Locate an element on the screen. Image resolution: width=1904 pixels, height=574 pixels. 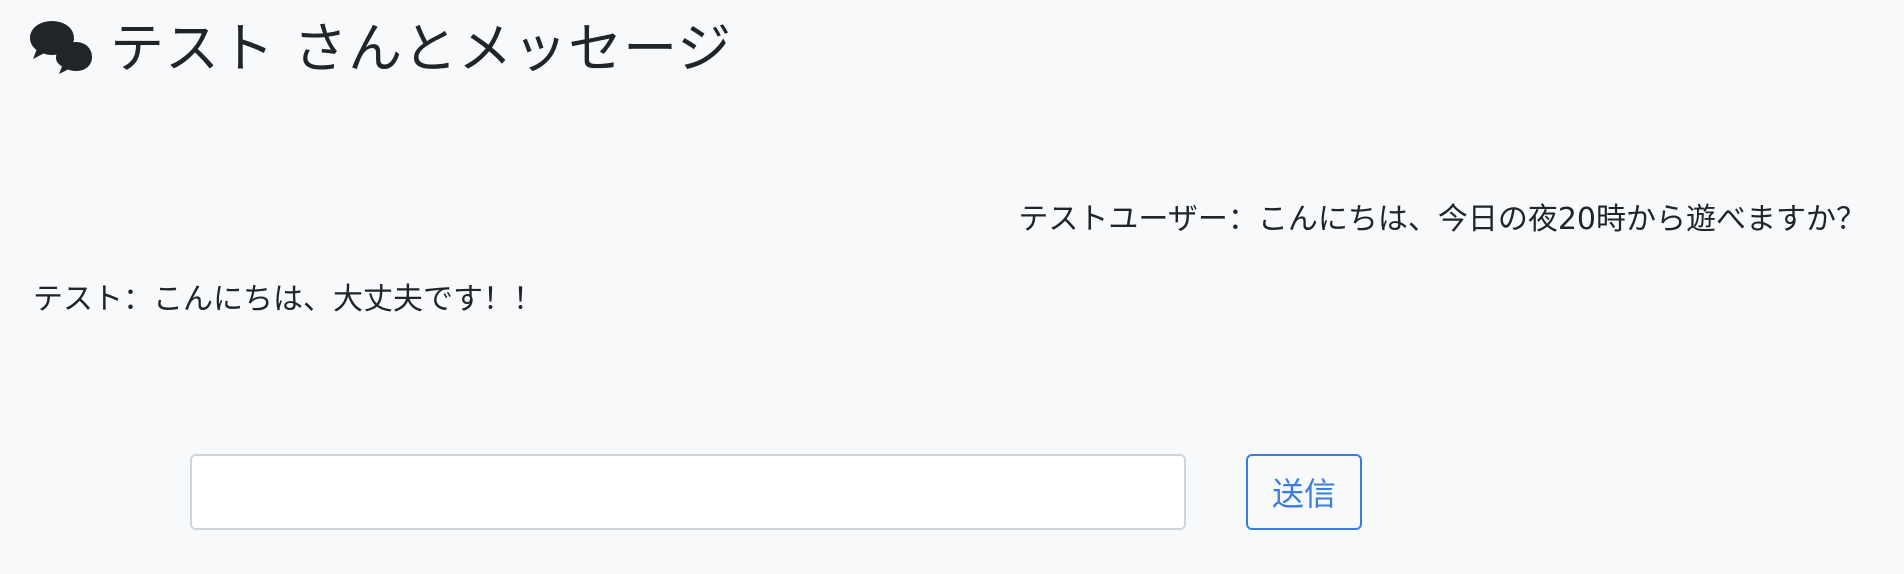
message-input is located at coordinates (688, 492).